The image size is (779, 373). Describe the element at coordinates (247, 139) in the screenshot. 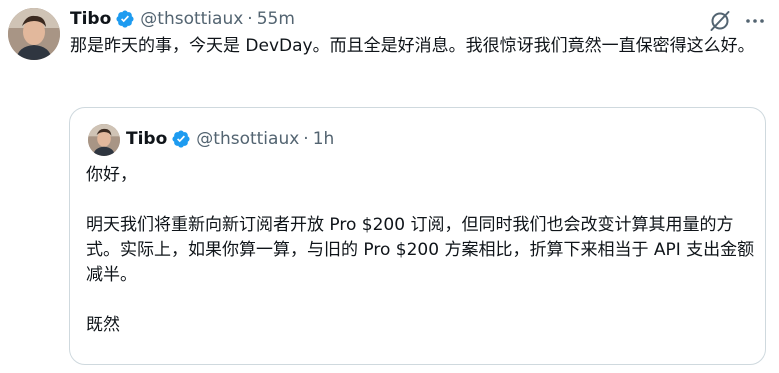

I see `quoted-author-handle: @thsottiaux` at that location.